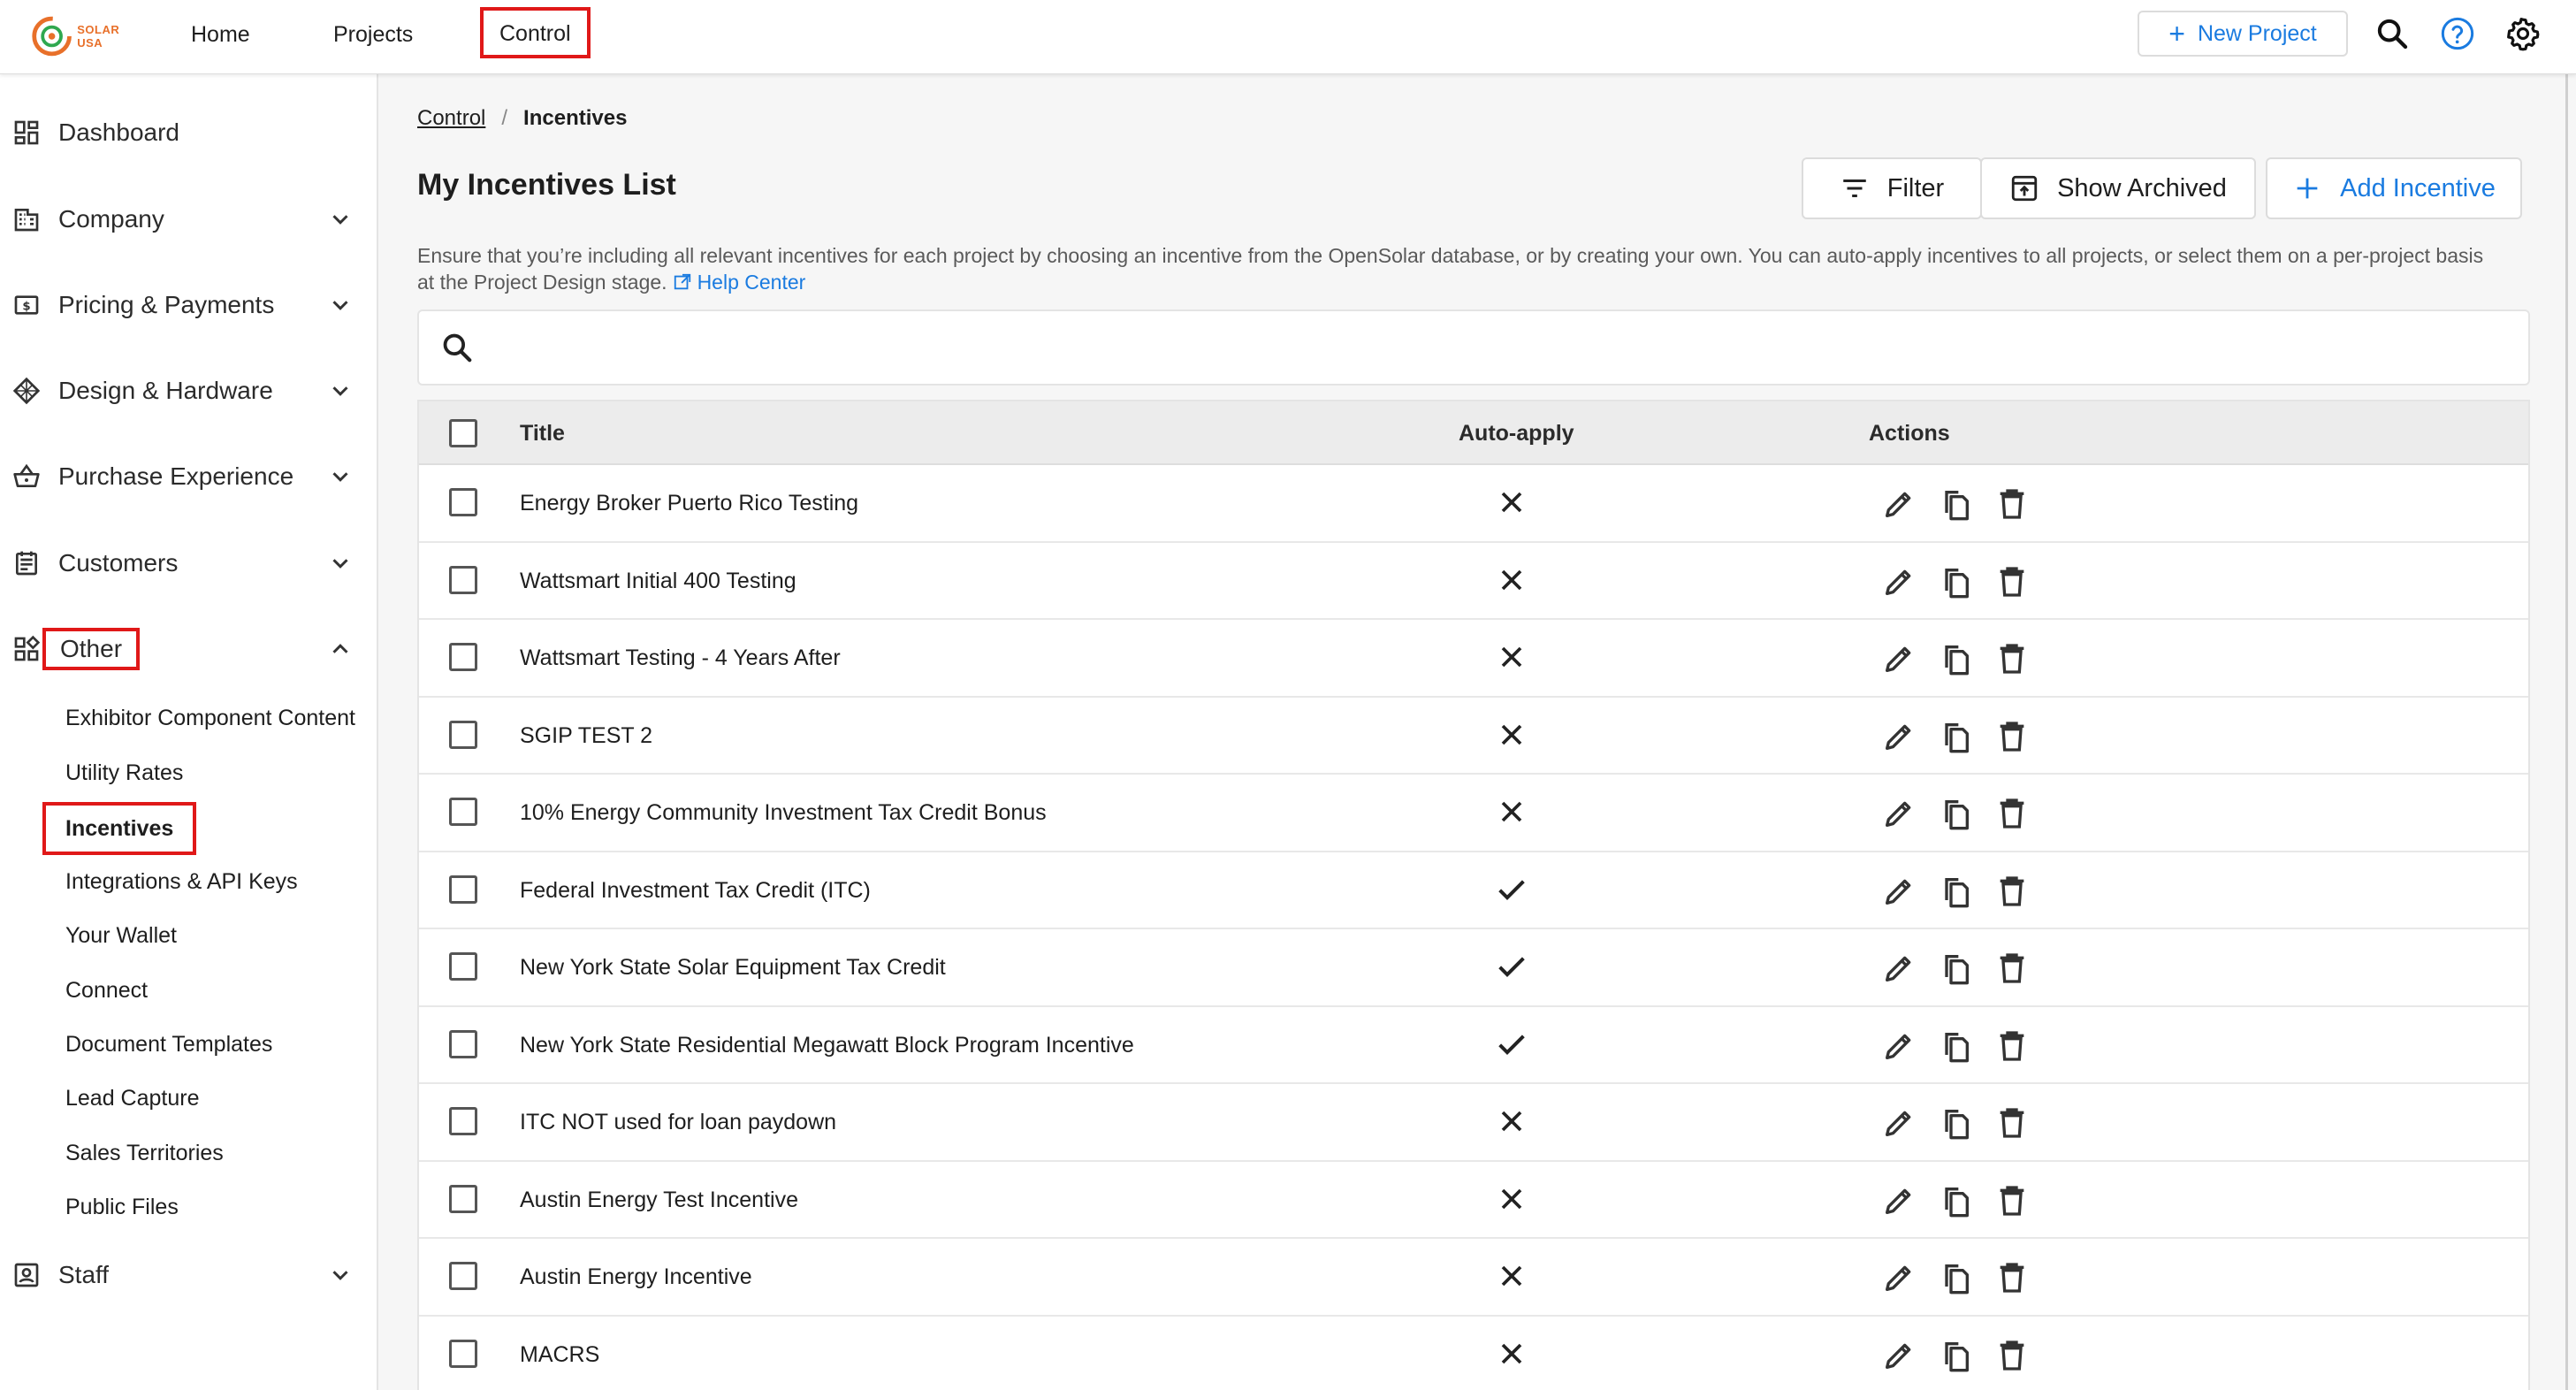 The image size is (2576, 1390). I want to click on settings-button, so click(2523, 33).